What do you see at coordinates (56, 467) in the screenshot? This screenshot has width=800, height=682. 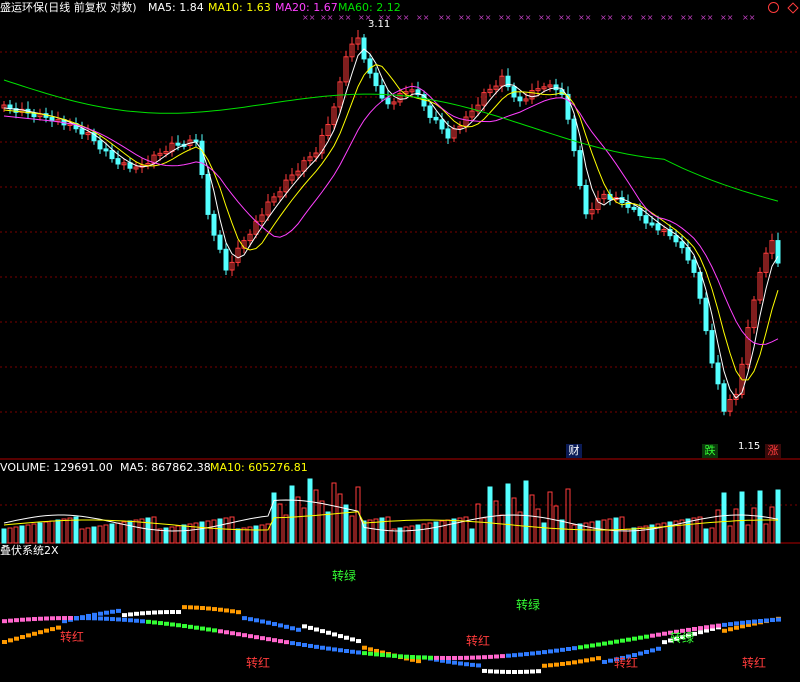 I see `volume-readout: VOLUME: 129691.00` at bounding box center [56, 467].